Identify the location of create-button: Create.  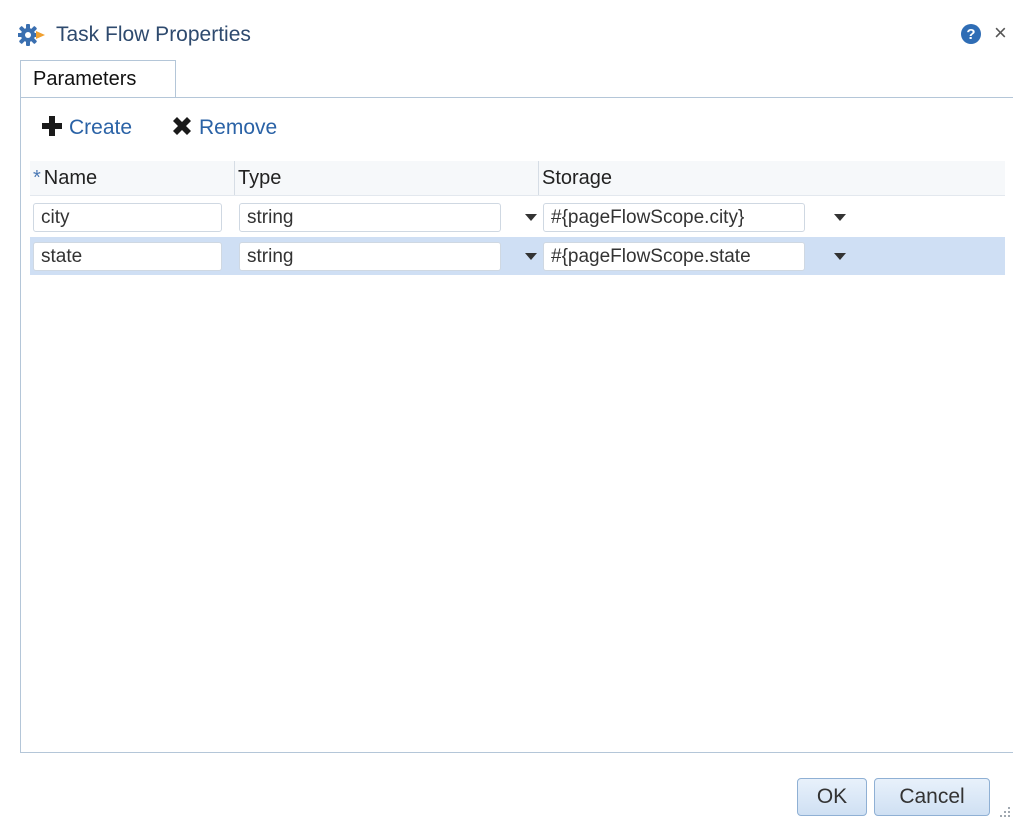
(86, 128).